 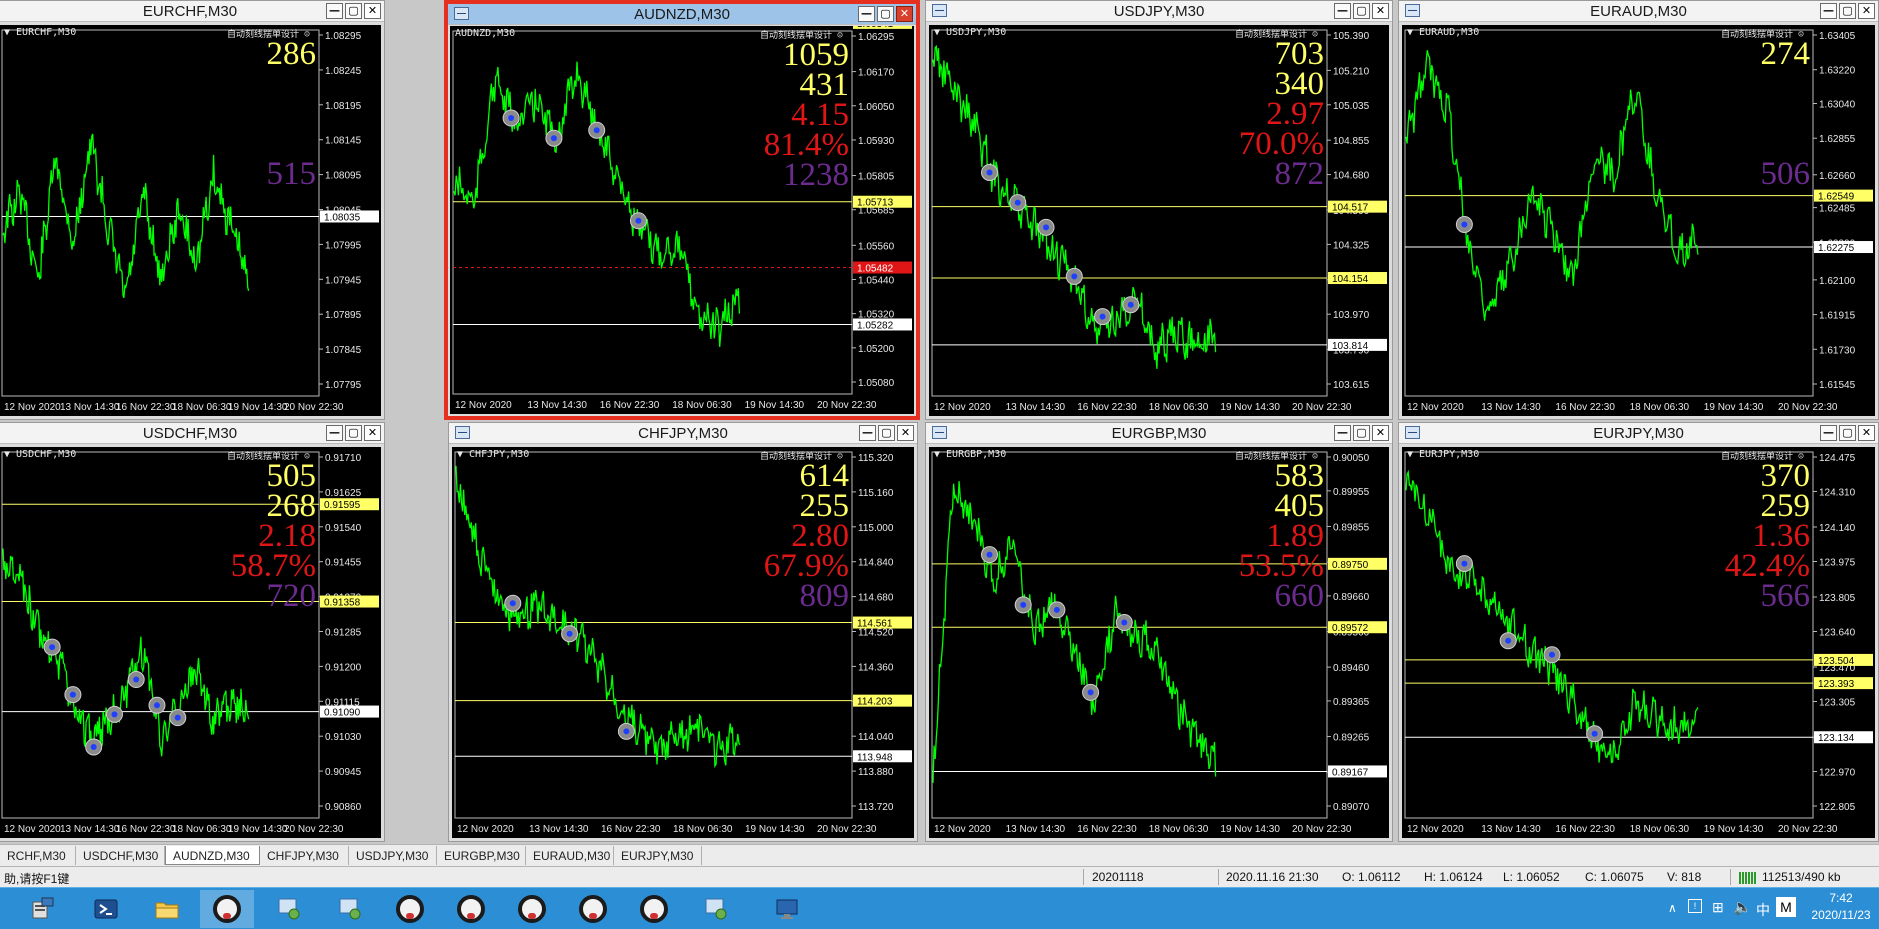 I want to click on chart-title-bar: USDCHF,M30— ▢ ✕, so click(x=192, y=433).